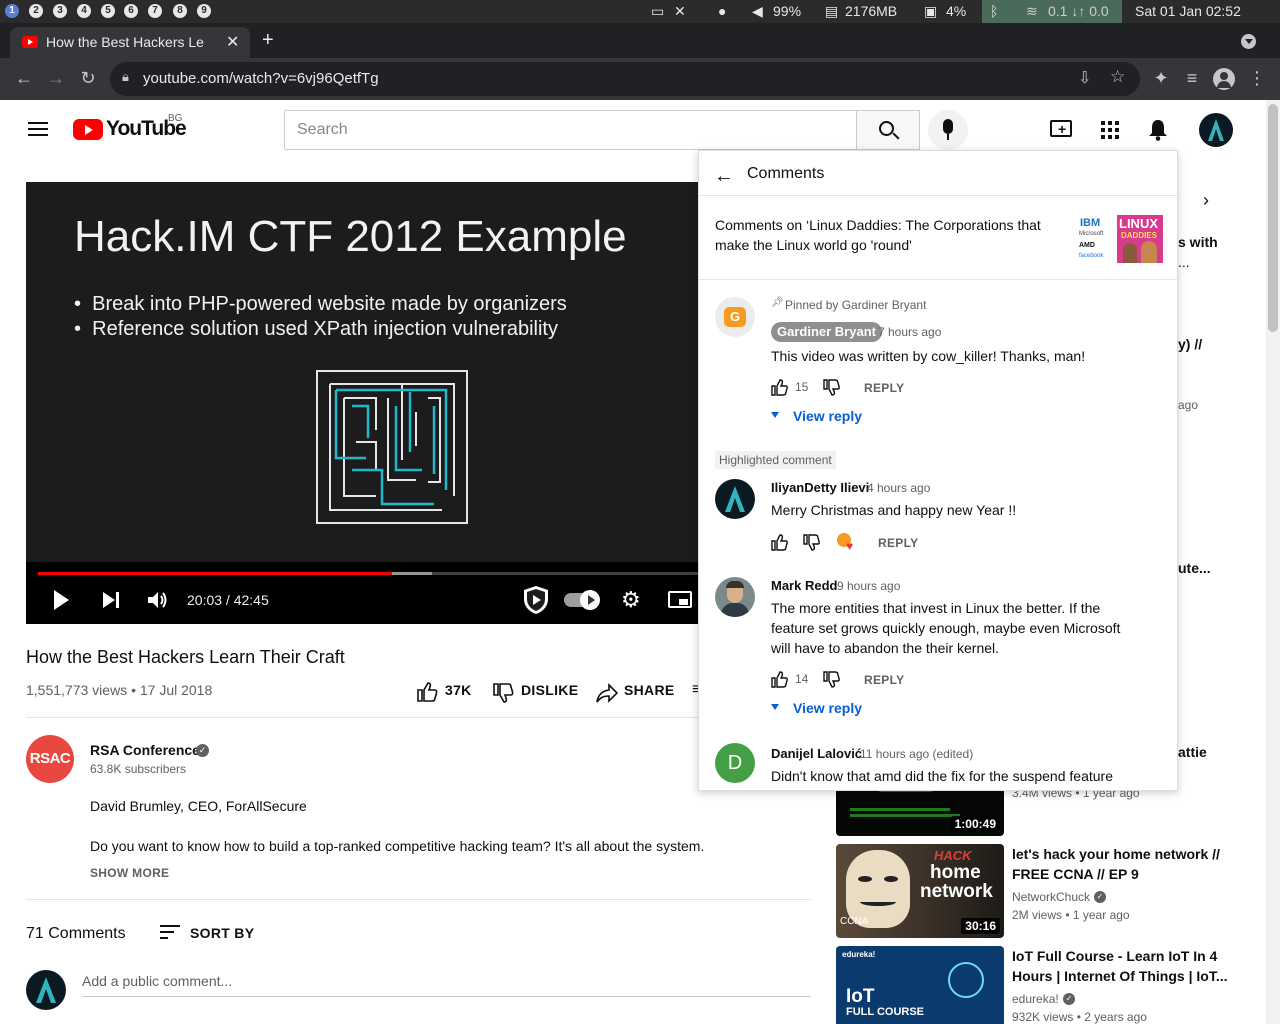 This screenshot has width=1280, height=1024. Describe the element at coordinates (820, 487) in the screenshot. I see `comment-author: IliyanDetty Ilievi` at that location.